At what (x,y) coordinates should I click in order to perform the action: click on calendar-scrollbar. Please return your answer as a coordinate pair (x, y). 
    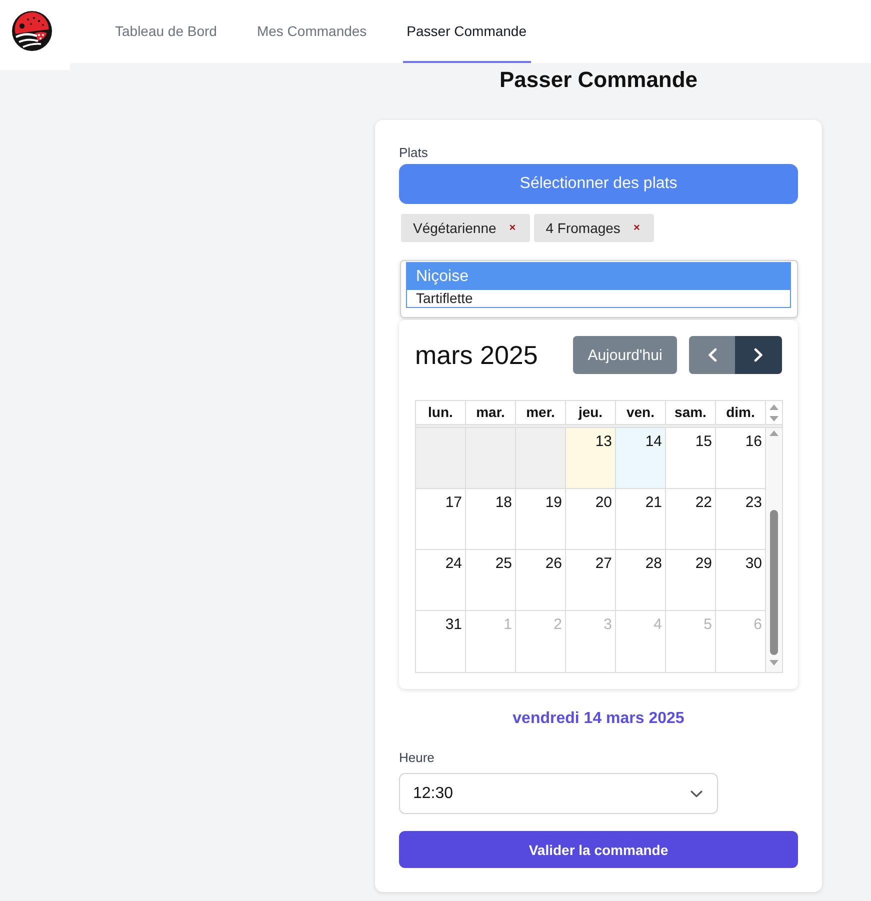
    Looking at the image, I should click on (774, 550).